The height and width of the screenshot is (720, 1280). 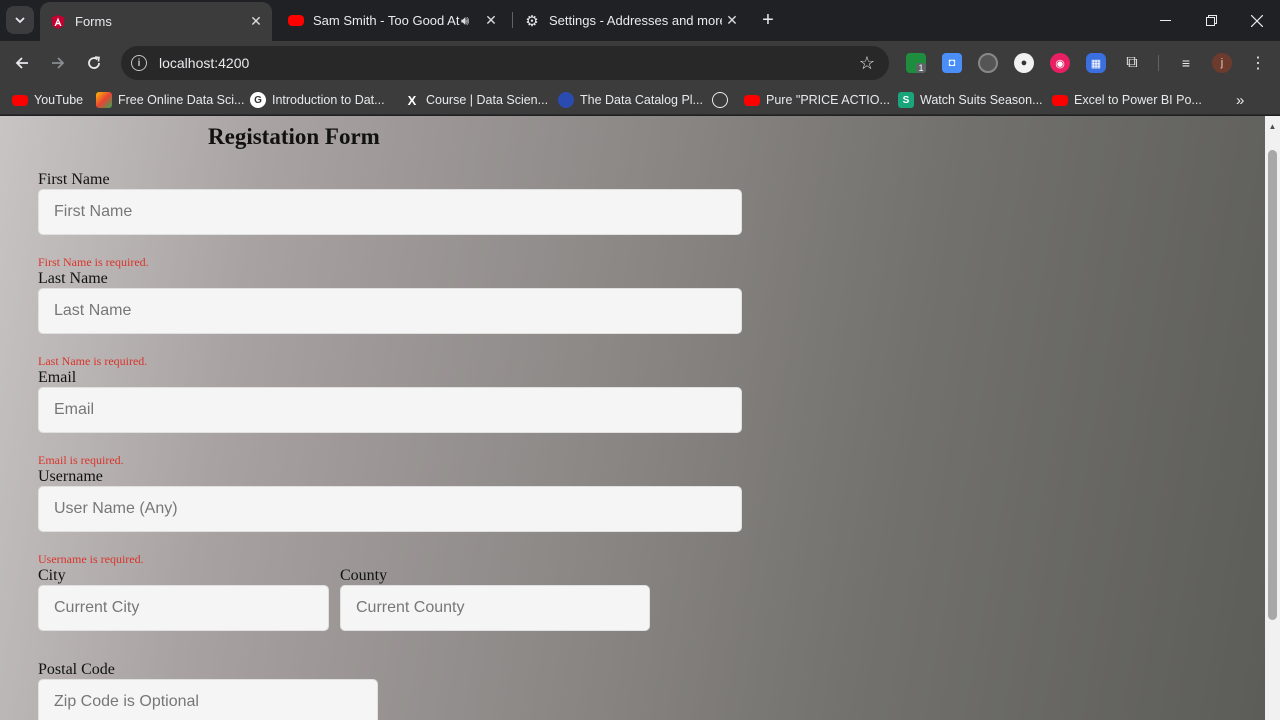 I want to click on catalog-icon, so click(x=566, y=100).